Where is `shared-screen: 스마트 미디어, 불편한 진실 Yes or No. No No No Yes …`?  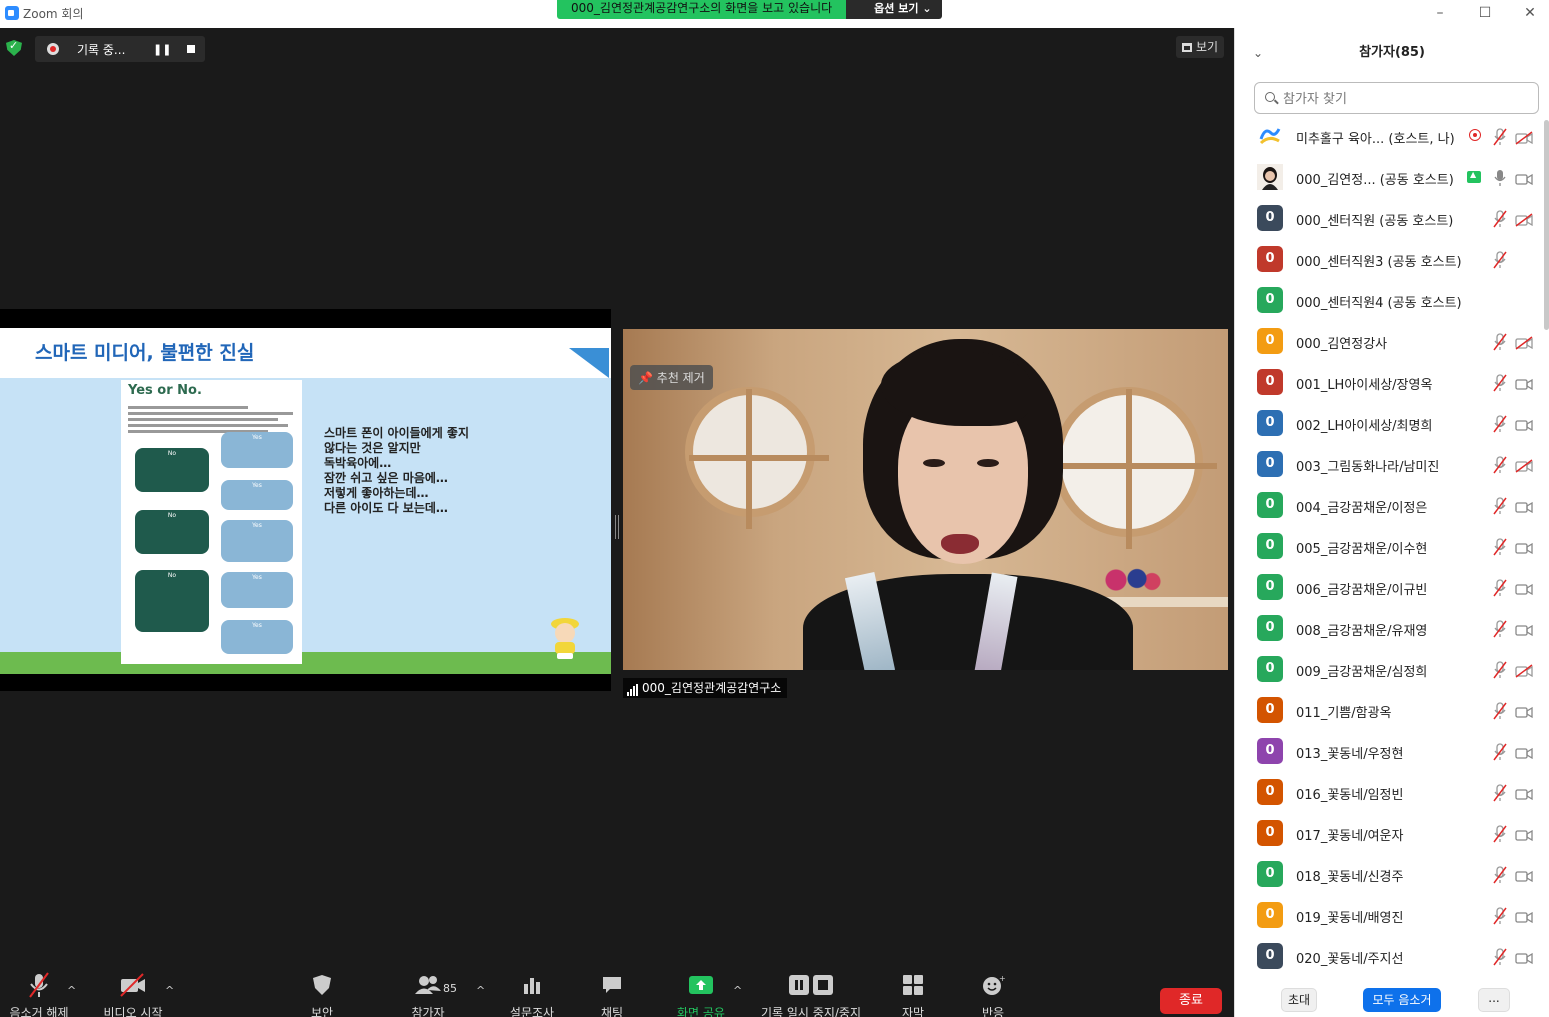
shared-screen: 스마트 미디어, 불편한 진실 Yes or No. No No No Yes … is located at coordinates (305, 500).